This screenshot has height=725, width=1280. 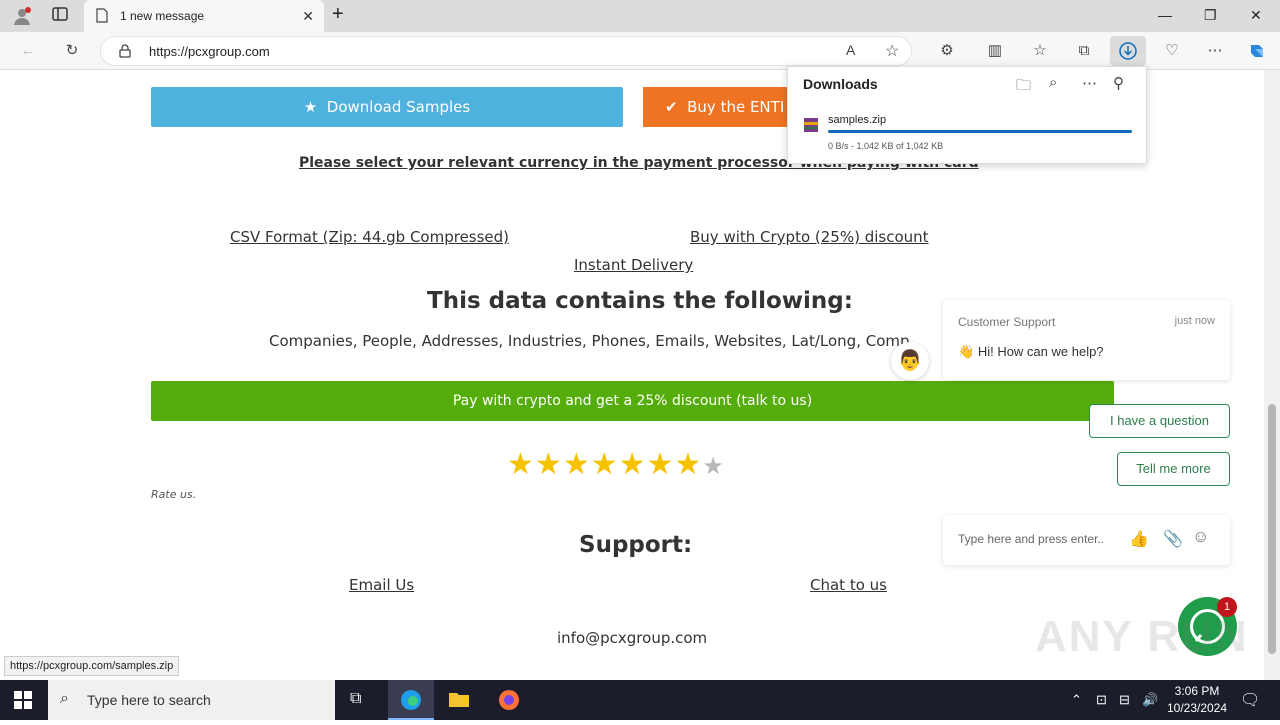 I want to click on close-window-button: ✕, so click(x=1256, y=15).